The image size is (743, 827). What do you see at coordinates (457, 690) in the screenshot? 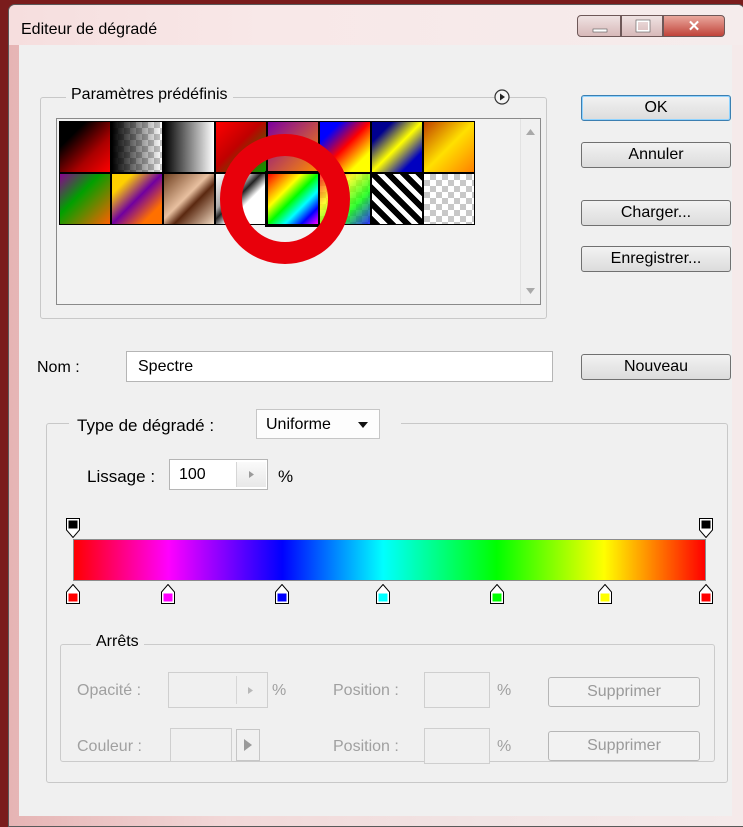
I see `opacity-position-input` at bounding box center [457, 690].